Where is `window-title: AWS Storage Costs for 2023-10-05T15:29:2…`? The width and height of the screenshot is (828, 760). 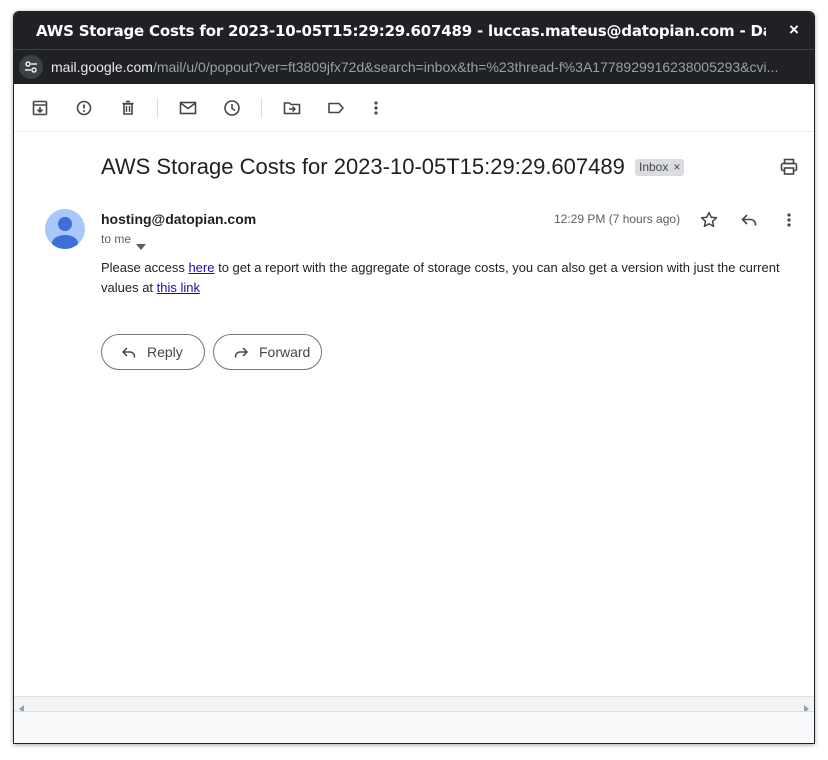 window-title: AWS Storage Costs for 2023-10-05T15:29:2… is located at coordinates (401, 31).